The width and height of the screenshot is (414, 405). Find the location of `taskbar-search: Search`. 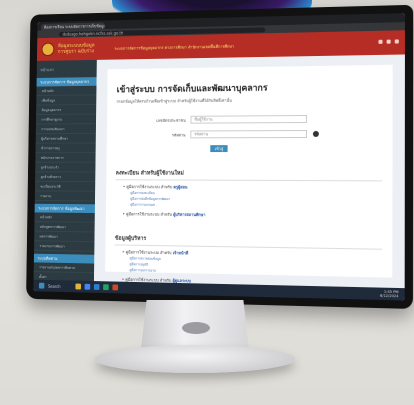

taskbar-search: Search is located at coordinates (60, 285).